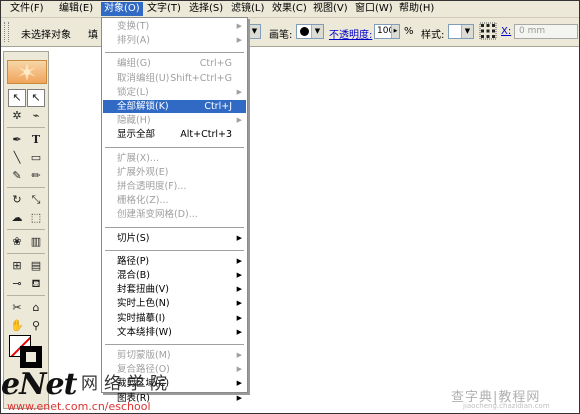 The height and width of the screenshot is (414, 580). I want to click on rotate-tool-icon: ↻, so click(17, 199).